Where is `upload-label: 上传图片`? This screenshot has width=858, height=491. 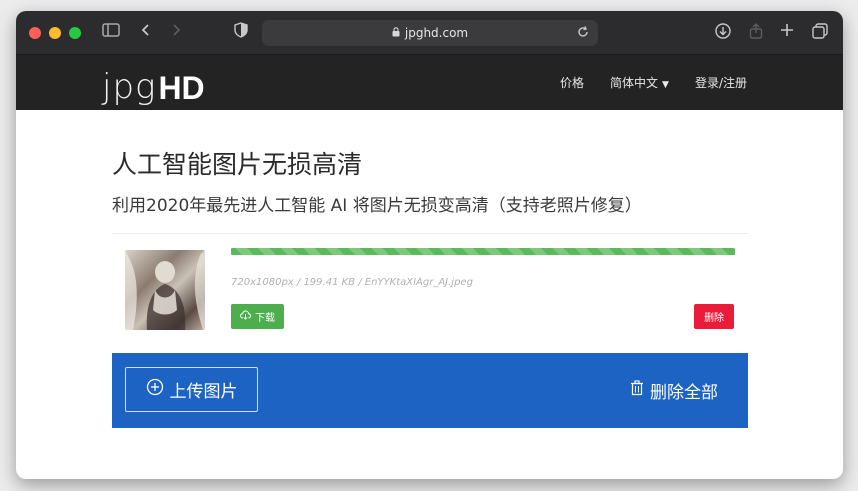
upload-label: 上传图片 is located at coordinates (203, 392).